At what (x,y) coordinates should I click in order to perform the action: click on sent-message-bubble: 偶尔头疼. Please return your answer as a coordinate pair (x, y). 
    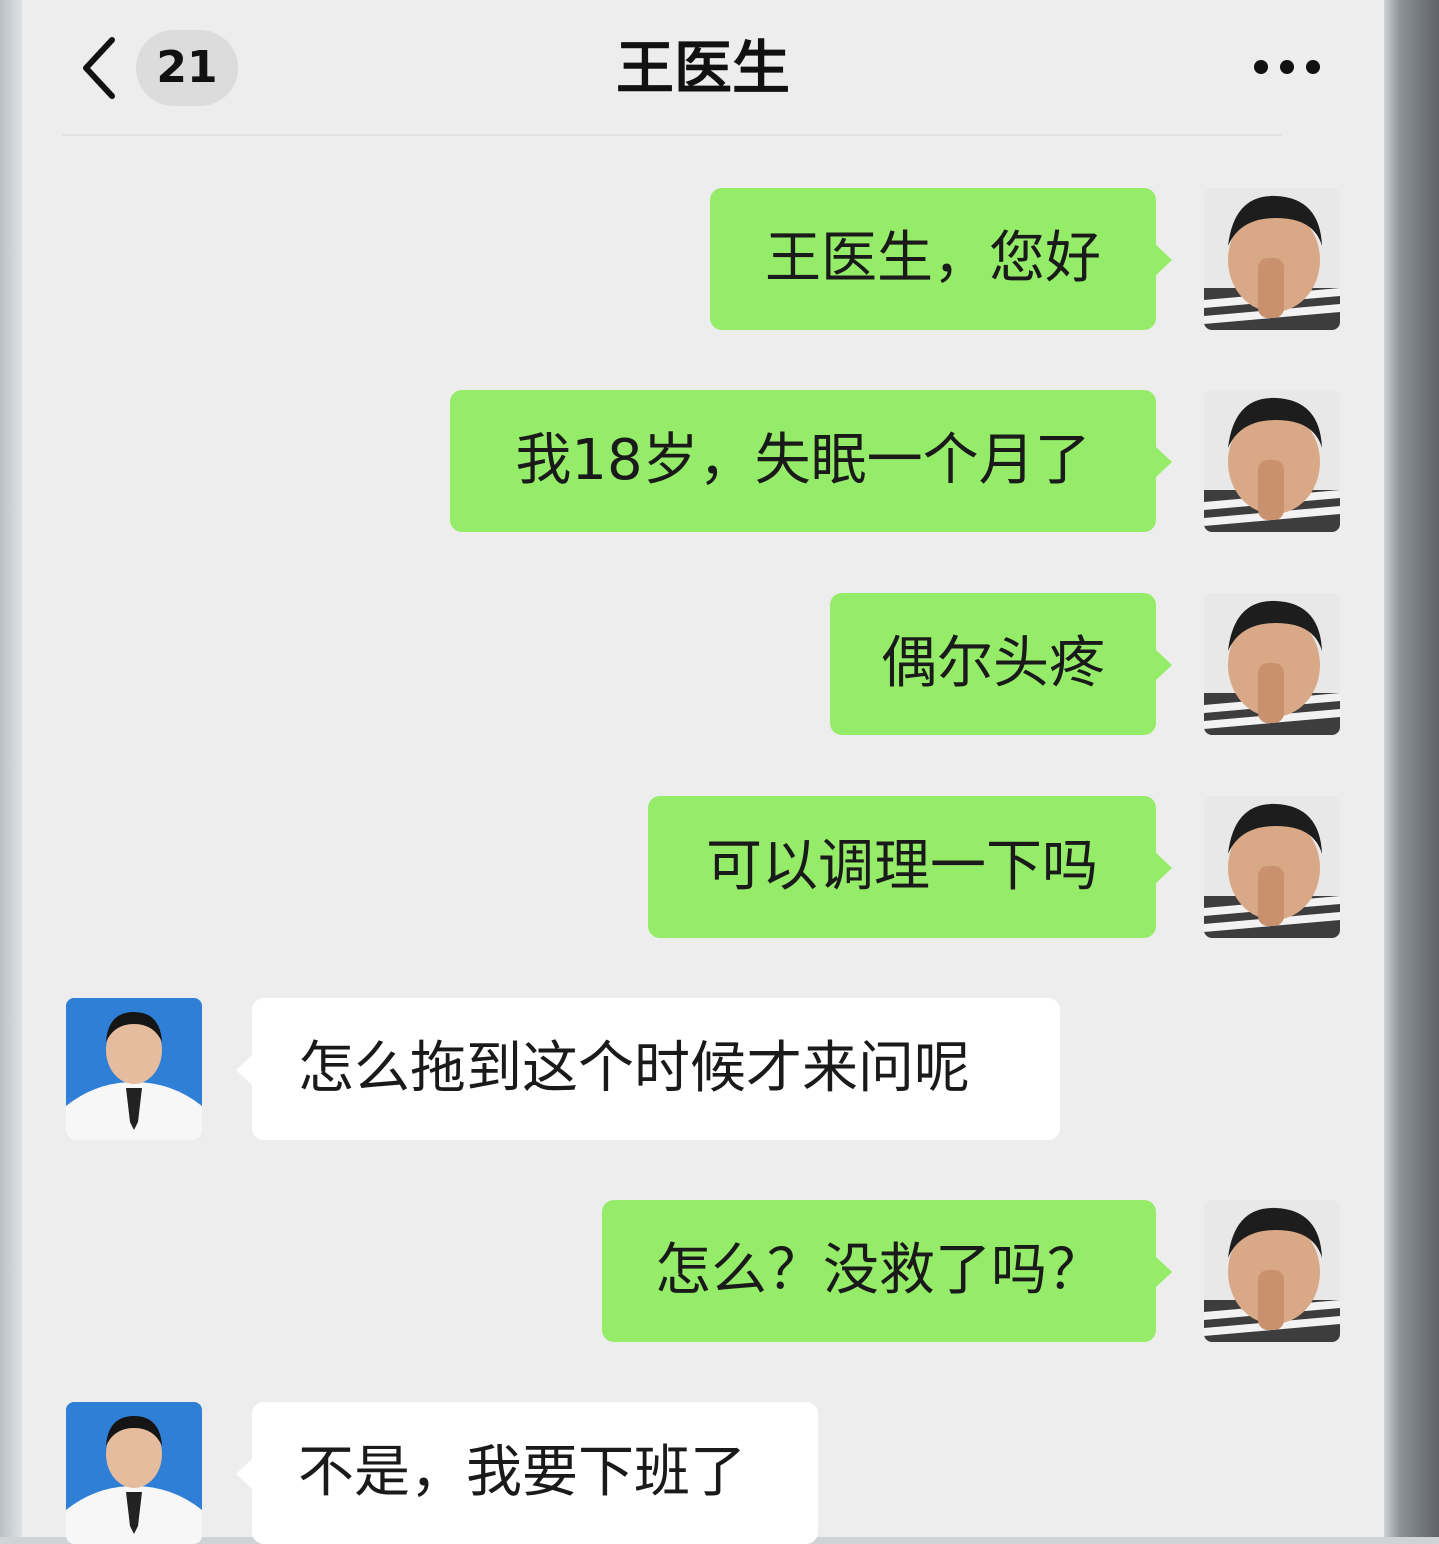
    Looking at the image, I should click on (1001, 664).